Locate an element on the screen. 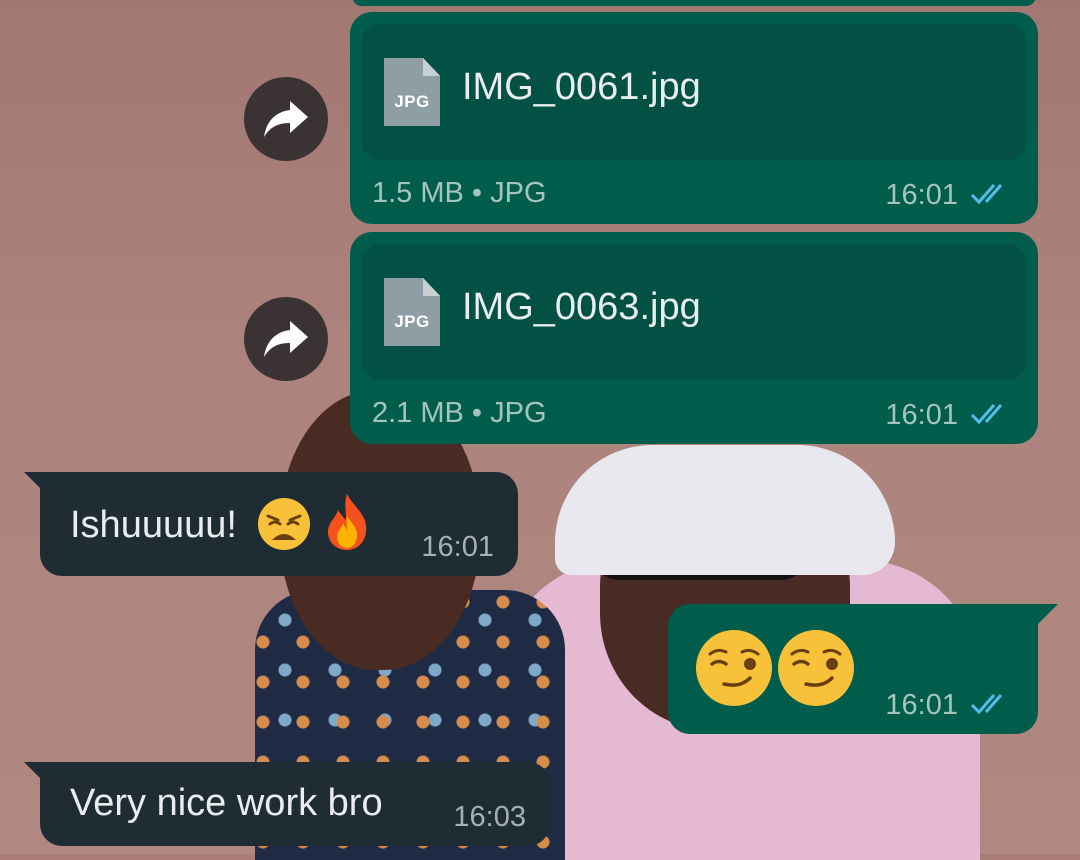 The image size is (1080, 860). weary-face-emoji is located at coordinates (284, 524).